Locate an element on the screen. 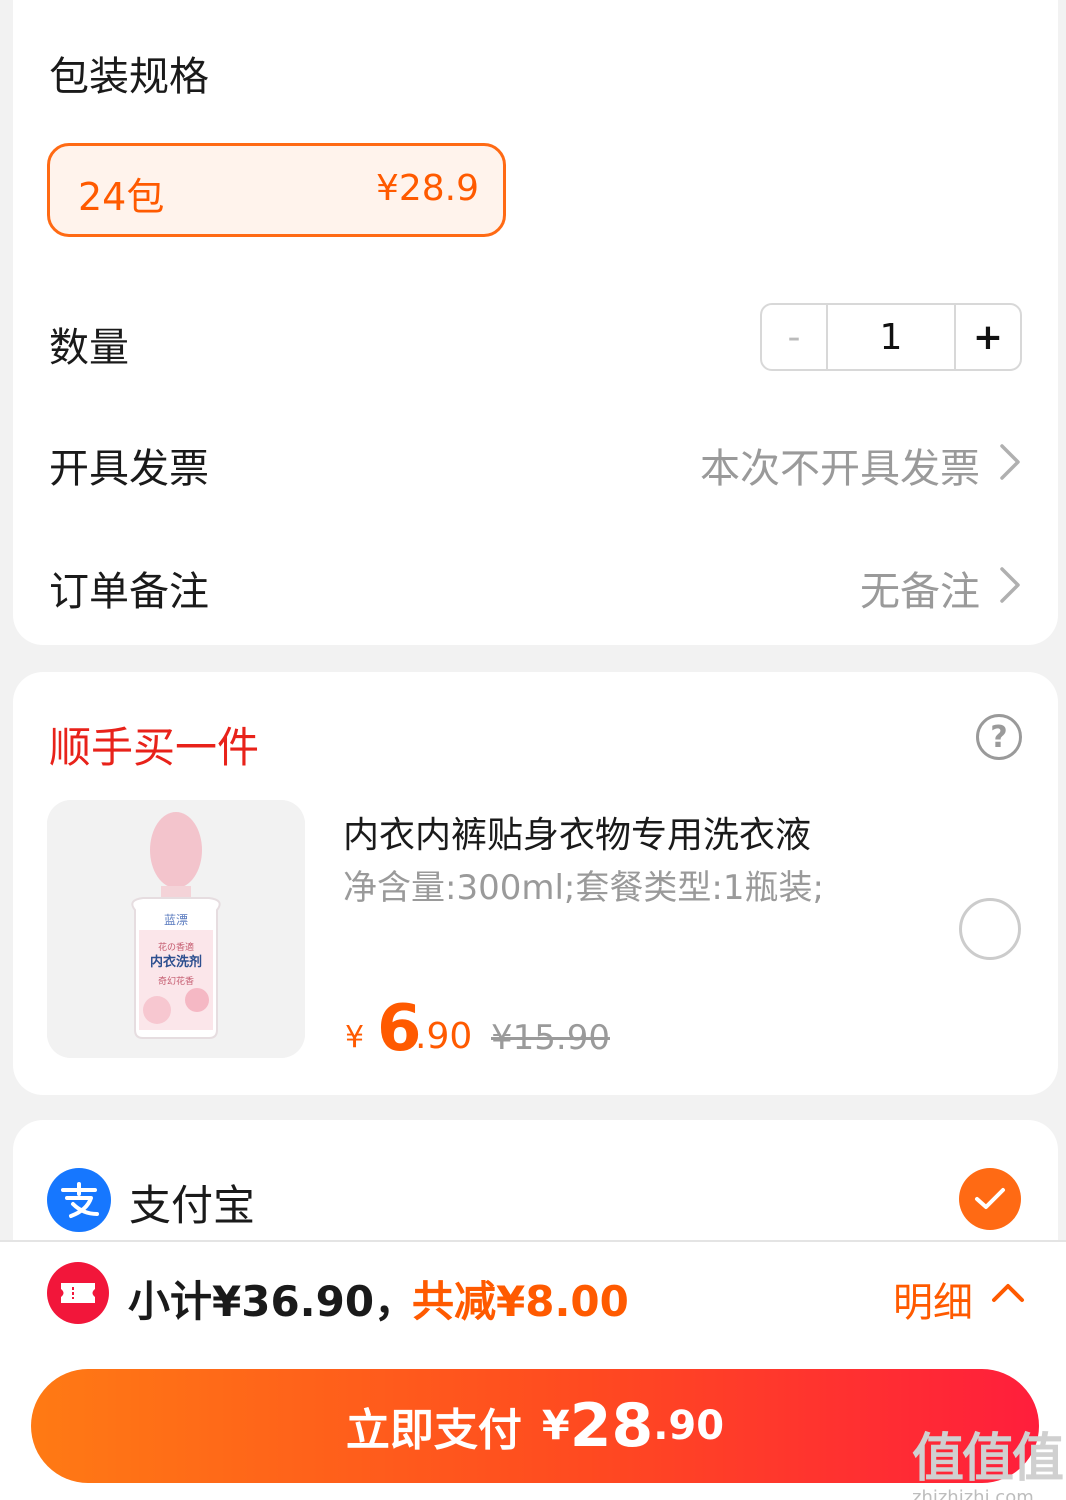  svg-text: 花の香適 is located at coordinates (176, 947).